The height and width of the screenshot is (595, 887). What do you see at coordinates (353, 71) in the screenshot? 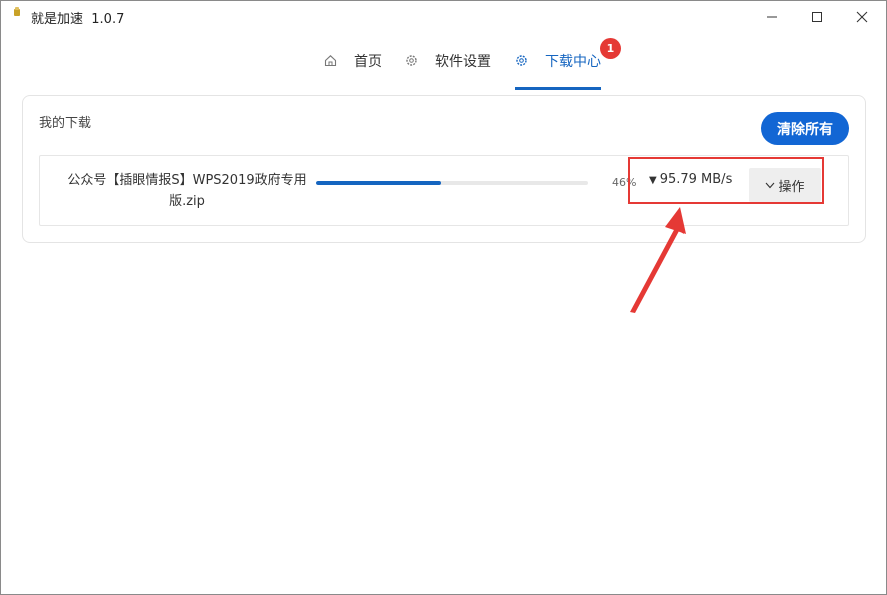
I see `tab-home: 首页` at bounding box center [353, 71].